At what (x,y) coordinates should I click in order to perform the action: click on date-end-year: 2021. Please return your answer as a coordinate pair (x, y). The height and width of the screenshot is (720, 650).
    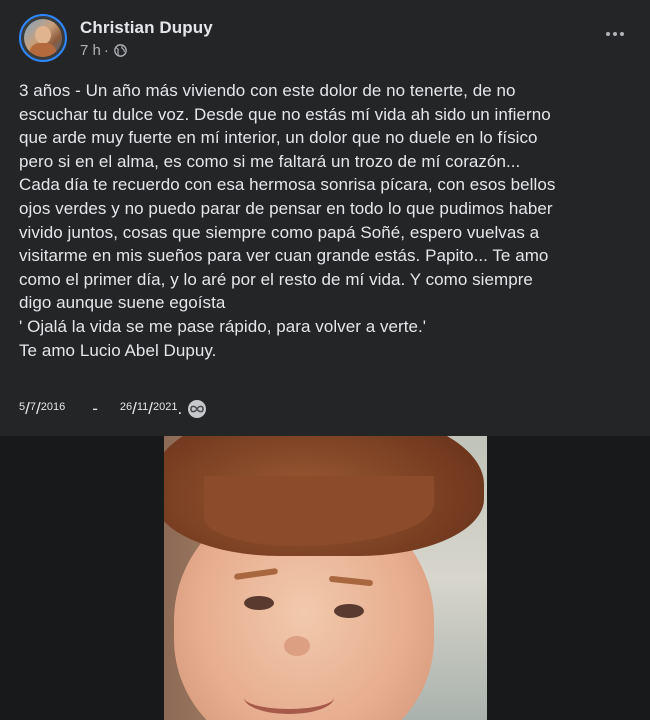
    Looking at the image, I should click on (165, 407).